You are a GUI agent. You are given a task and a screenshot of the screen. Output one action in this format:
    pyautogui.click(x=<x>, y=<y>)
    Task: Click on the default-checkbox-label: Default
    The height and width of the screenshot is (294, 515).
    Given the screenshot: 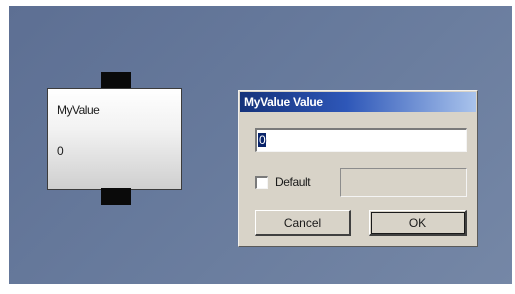 What is the action you would take?
    pyautogui.click(x=293, y=182)
    